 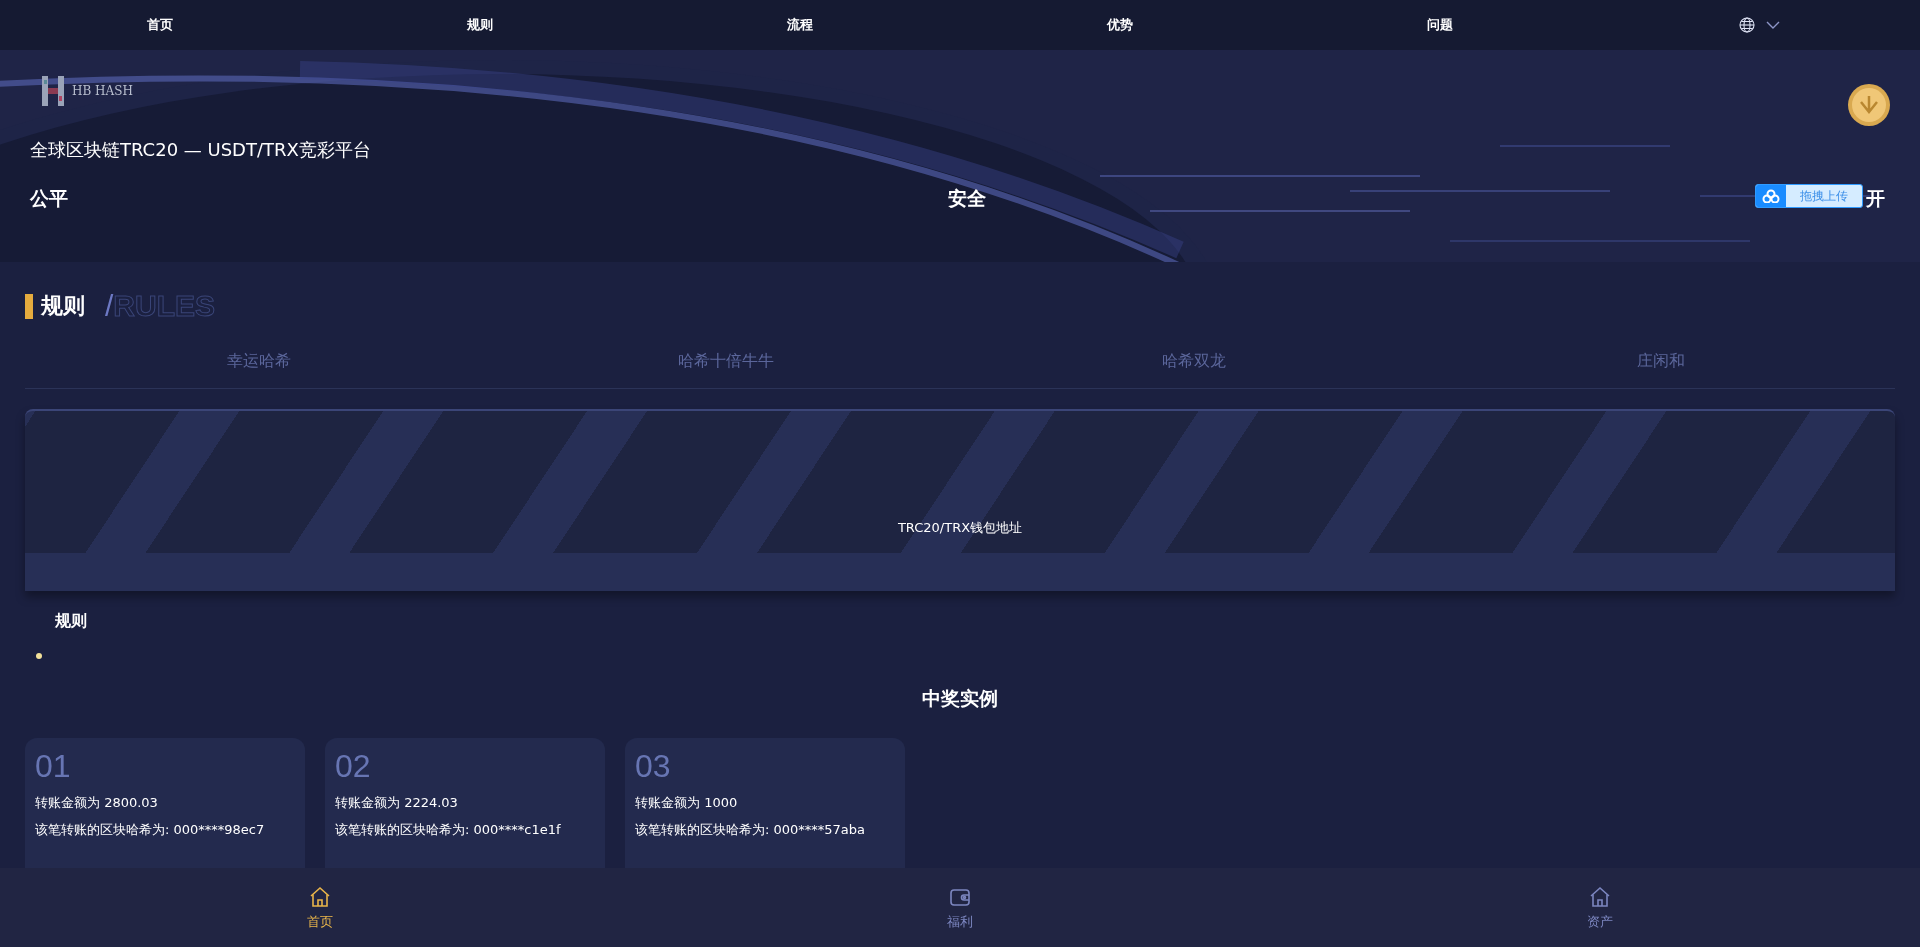 I want to click on bullet-icon, so click(x=39, y=656).